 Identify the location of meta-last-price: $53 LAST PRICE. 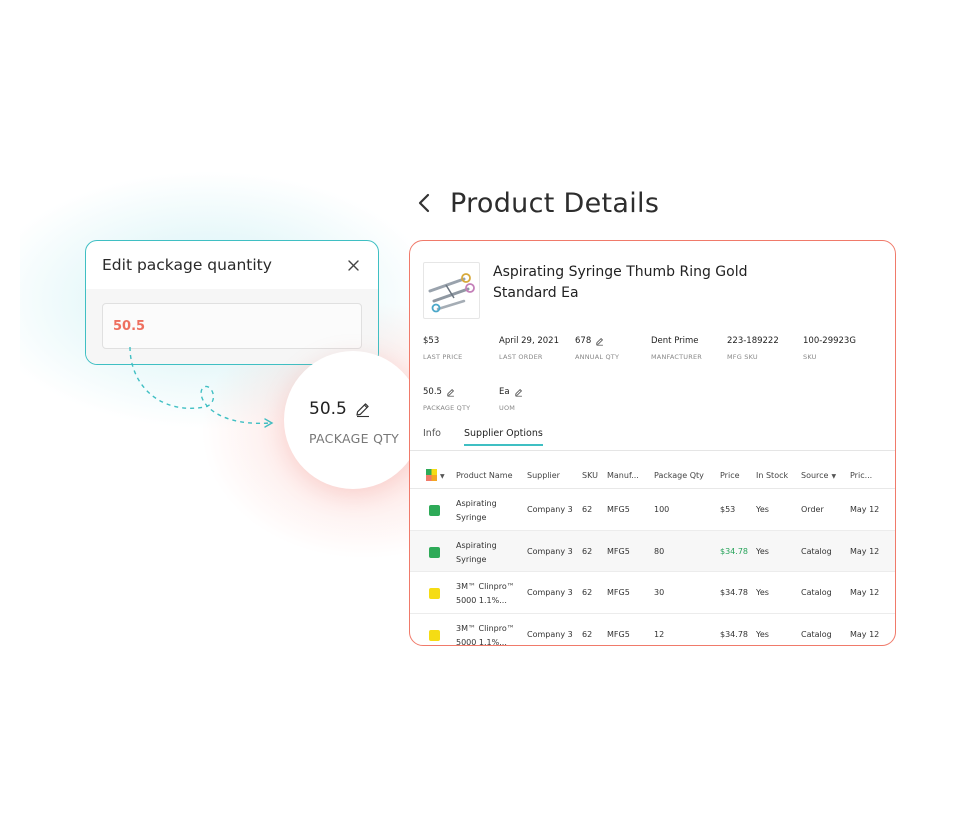
(442, 348).